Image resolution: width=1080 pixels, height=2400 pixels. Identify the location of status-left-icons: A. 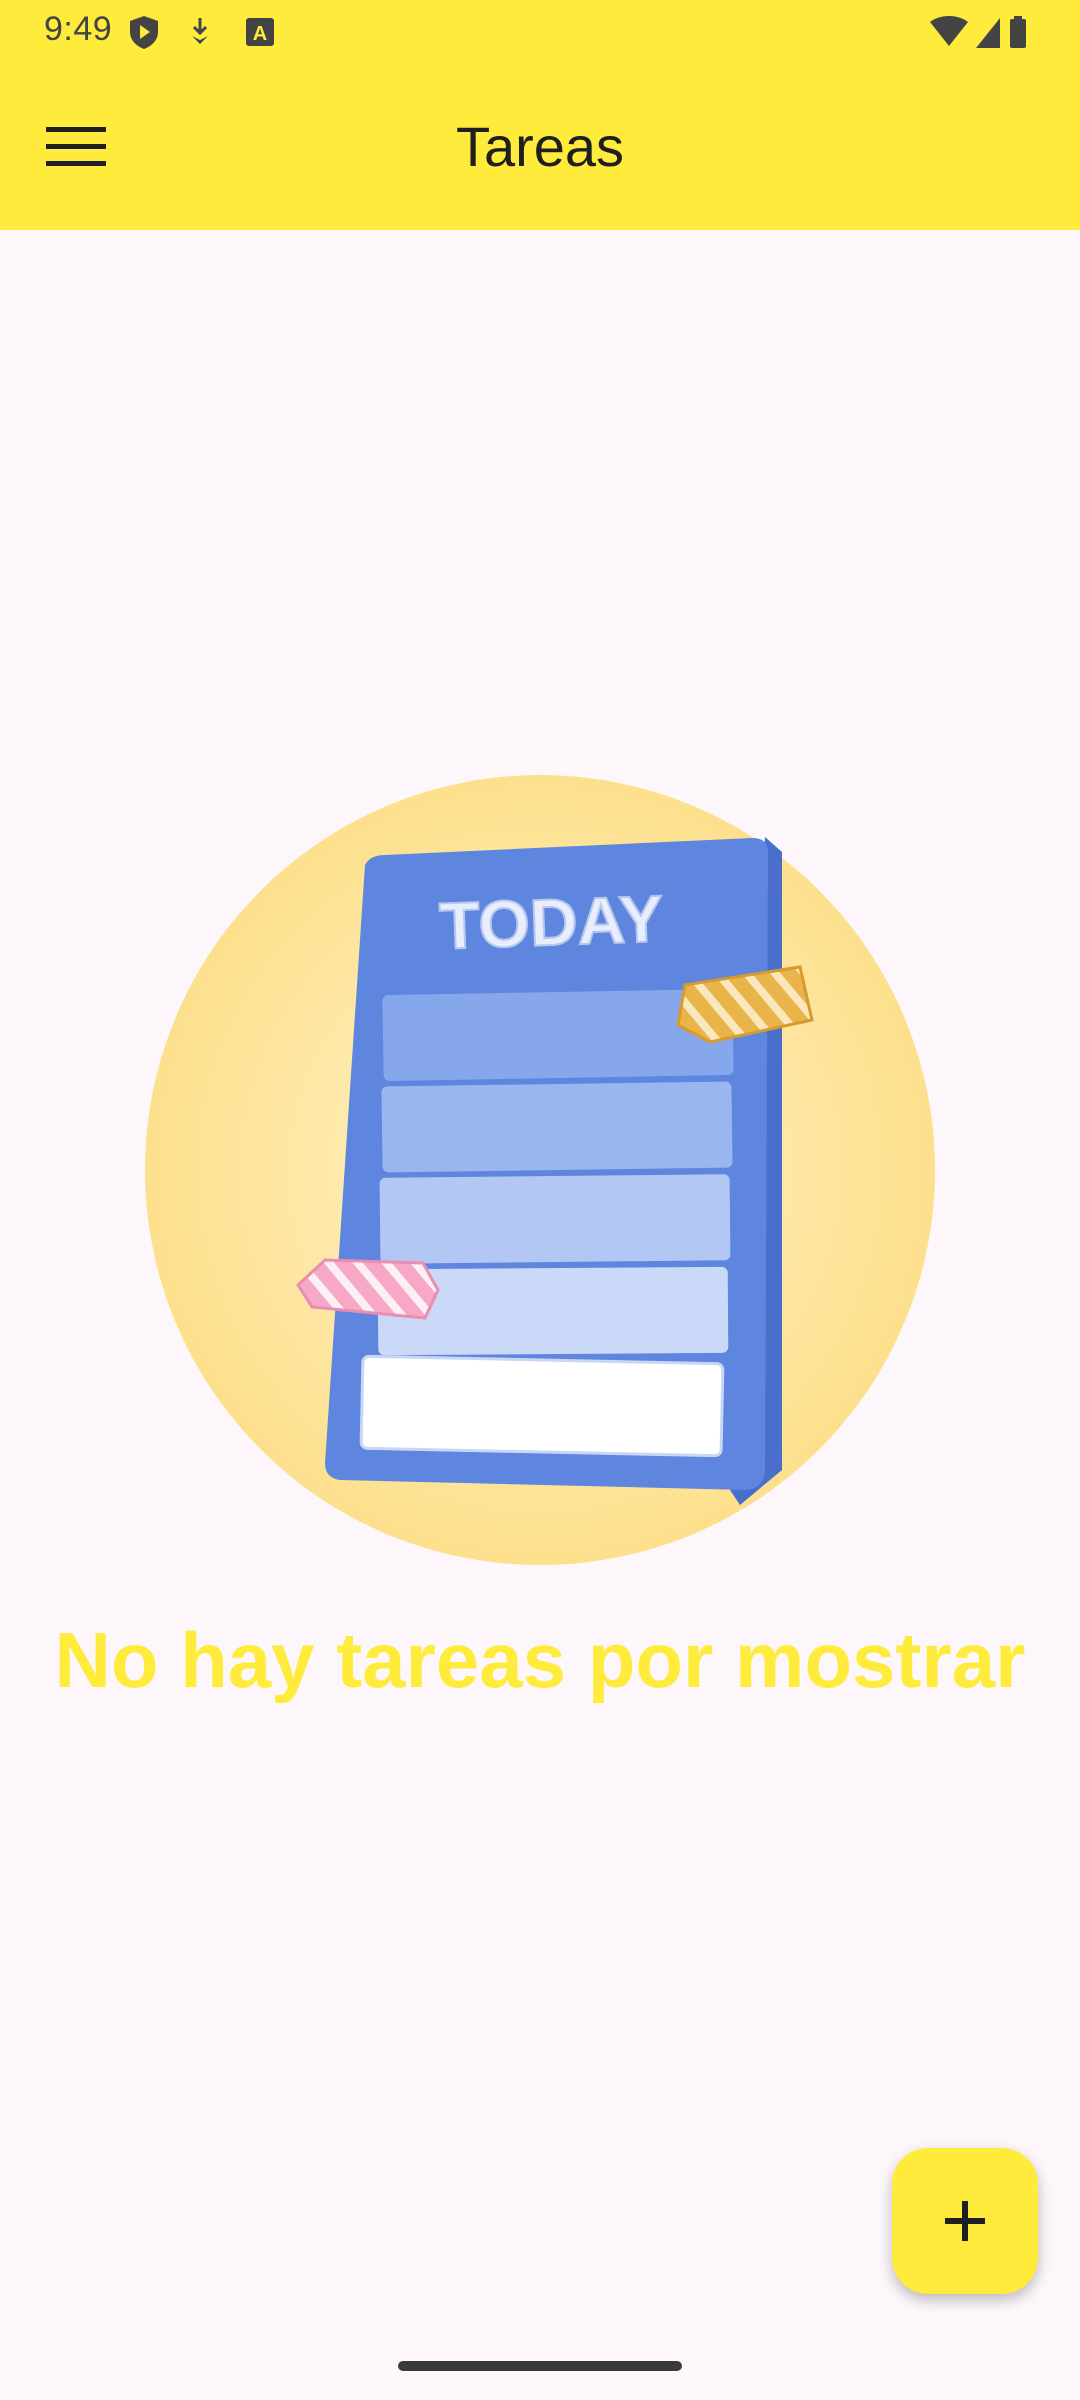
(202, 32).